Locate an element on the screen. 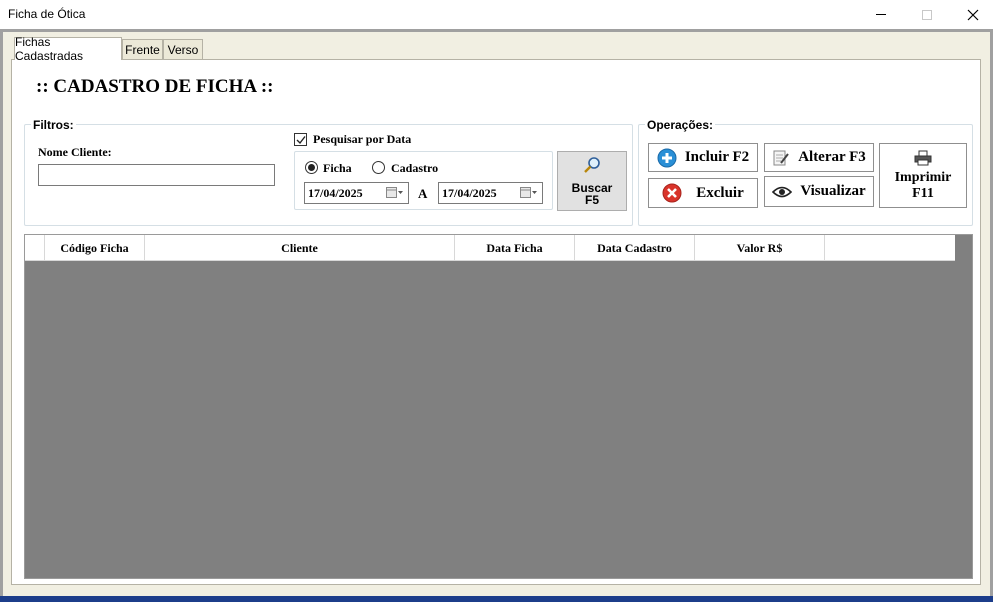 The height and width of the screenshot is (602, 993). view-button: Visualizar is located at coordinates (819, 191).